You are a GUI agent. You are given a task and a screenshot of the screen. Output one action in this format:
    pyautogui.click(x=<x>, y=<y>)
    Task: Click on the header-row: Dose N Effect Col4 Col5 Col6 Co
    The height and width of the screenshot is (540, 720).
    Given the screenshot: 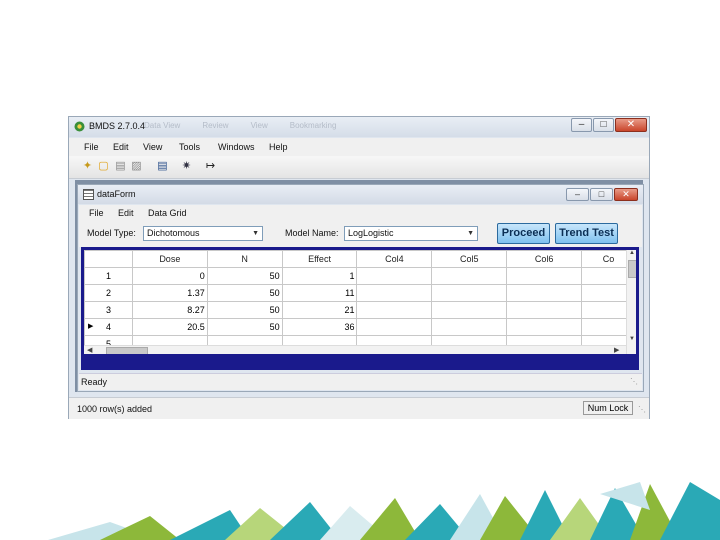 What is the action you would take?
    pyautogui.click(x=360, y=259)
    